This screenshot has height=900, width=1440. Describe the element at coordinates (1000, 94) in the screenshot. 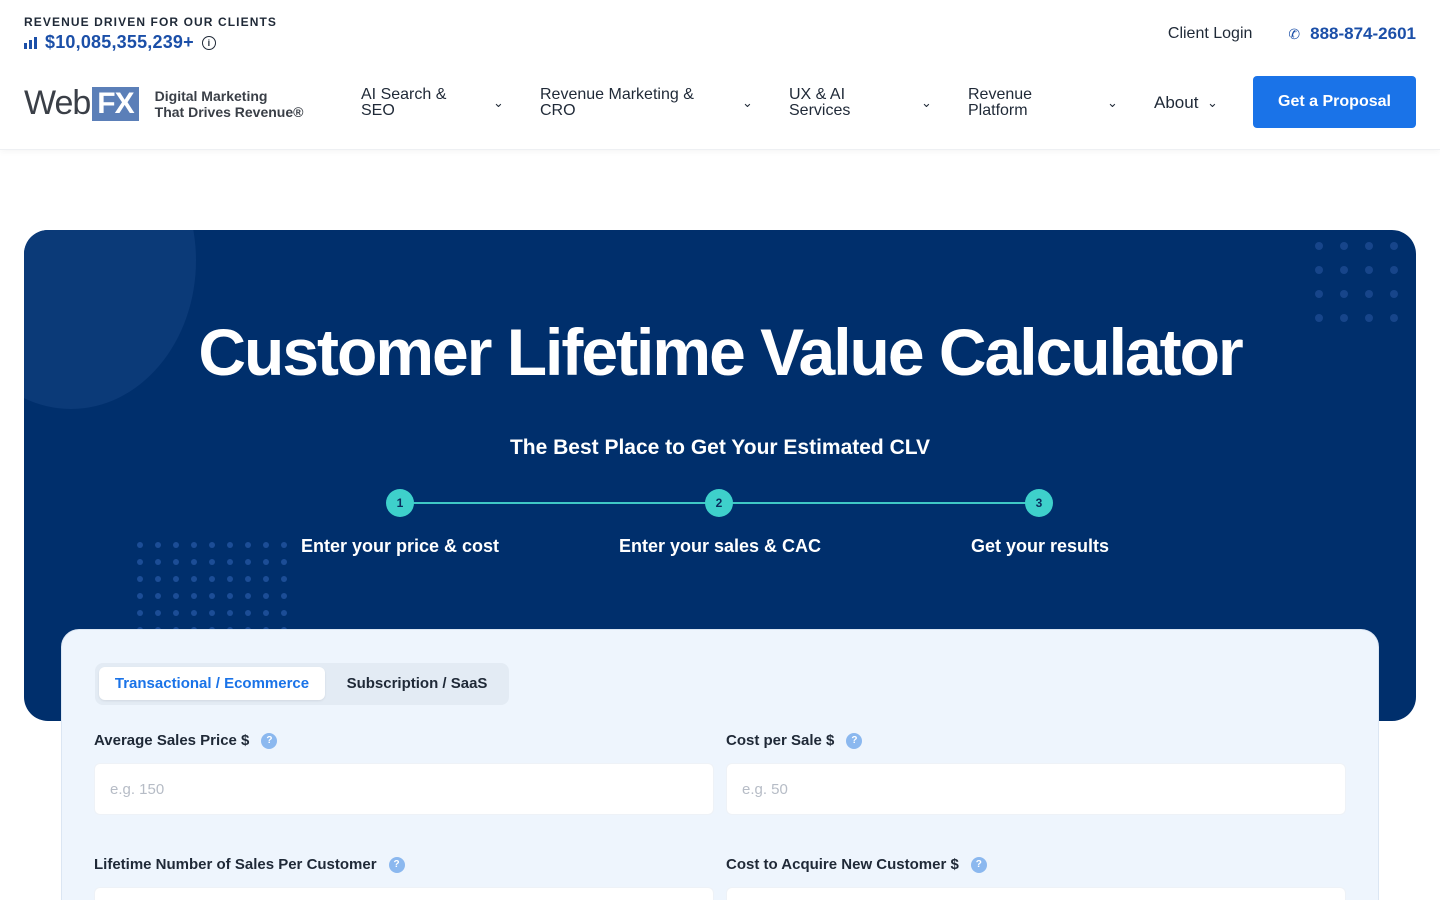

I see `nav-label: Revenue` at that location.